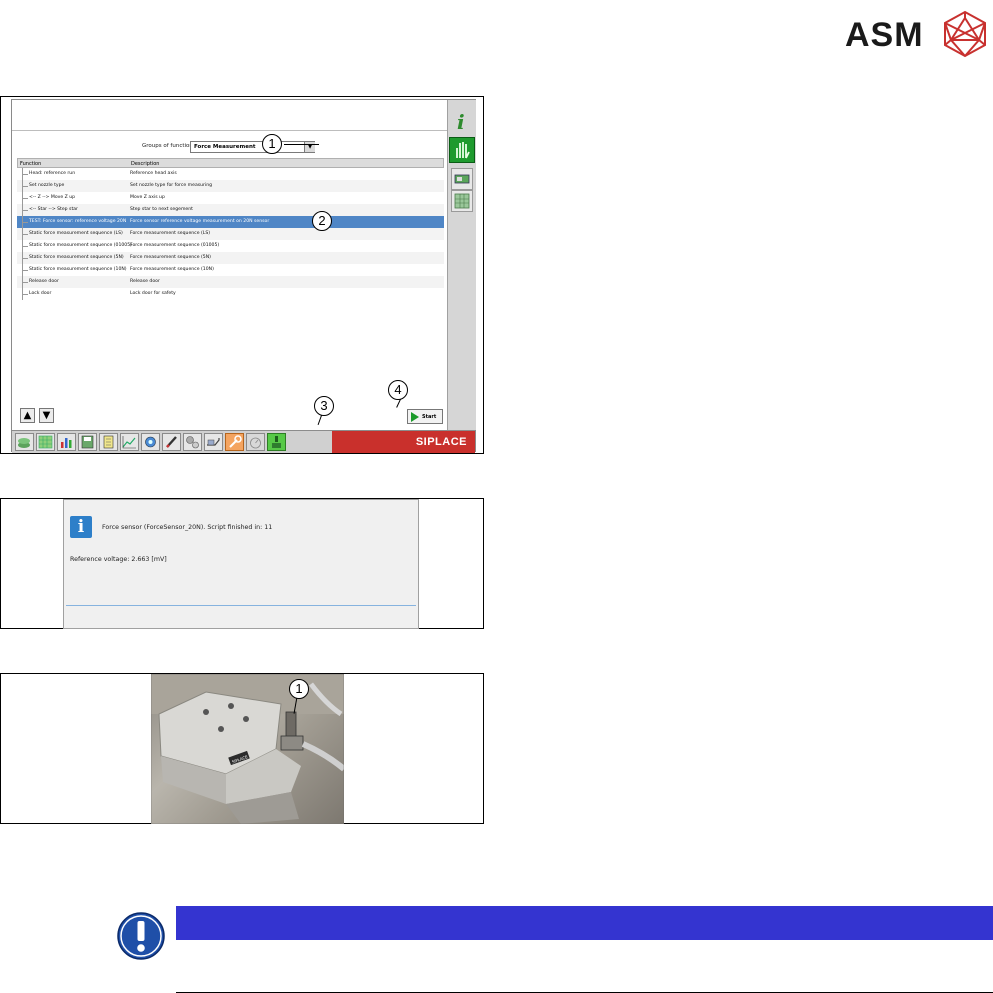 The image size is (993, 993). Describe the element at coordinates (415, 417) in the screenshot. I see `play-icon` at that location.